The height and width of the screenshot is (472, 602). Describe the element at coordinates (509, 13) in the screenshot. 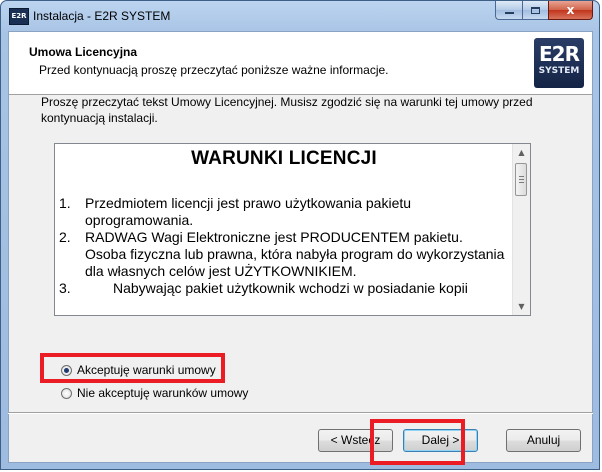

I see `minimize-icon` at that location.